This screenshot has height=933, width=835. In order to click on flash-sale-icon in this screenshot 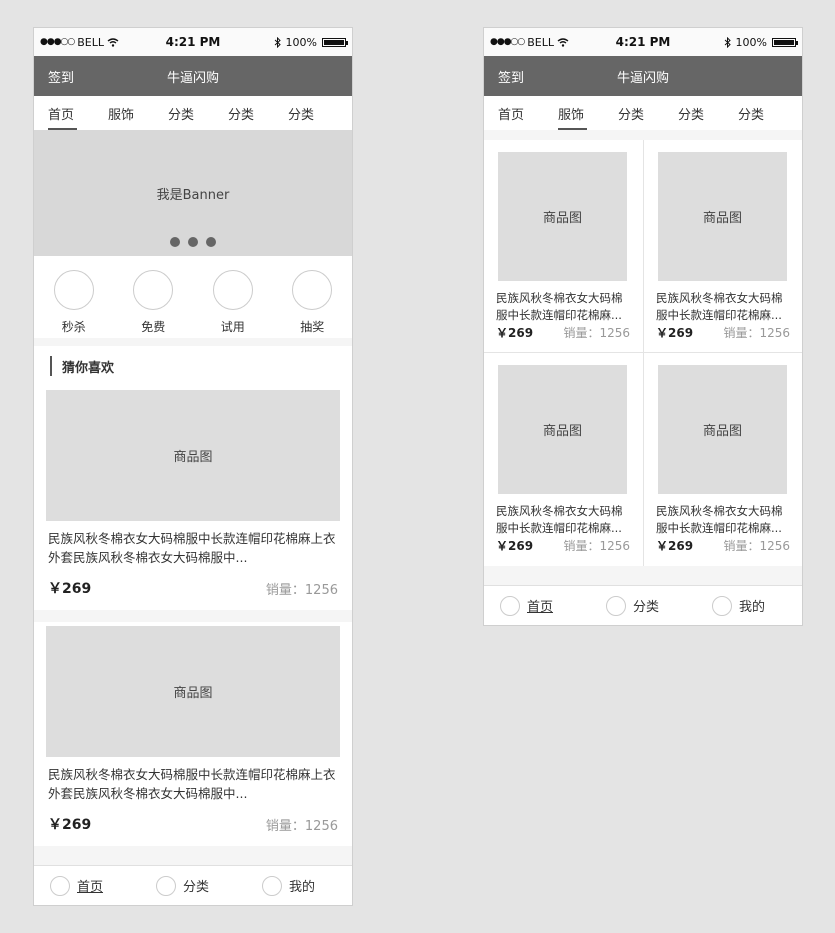, I will do `click(73, 290)`.